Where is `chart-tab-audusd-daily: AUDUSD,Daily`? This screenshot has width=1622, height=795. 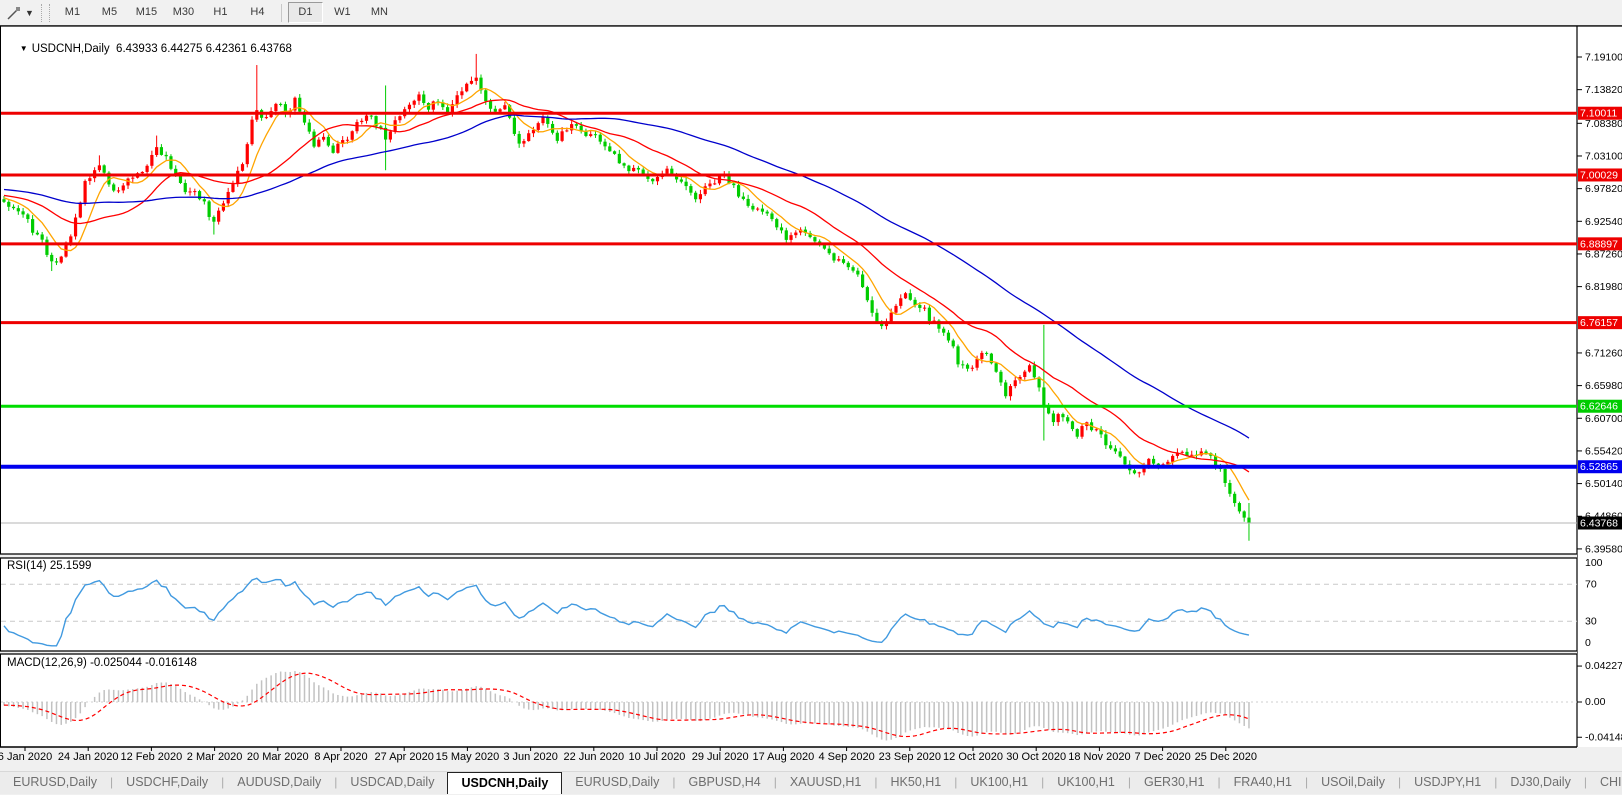
chart-tab-audusd-daily: AUDUSD,Daily is located at coordinates (279, 783).